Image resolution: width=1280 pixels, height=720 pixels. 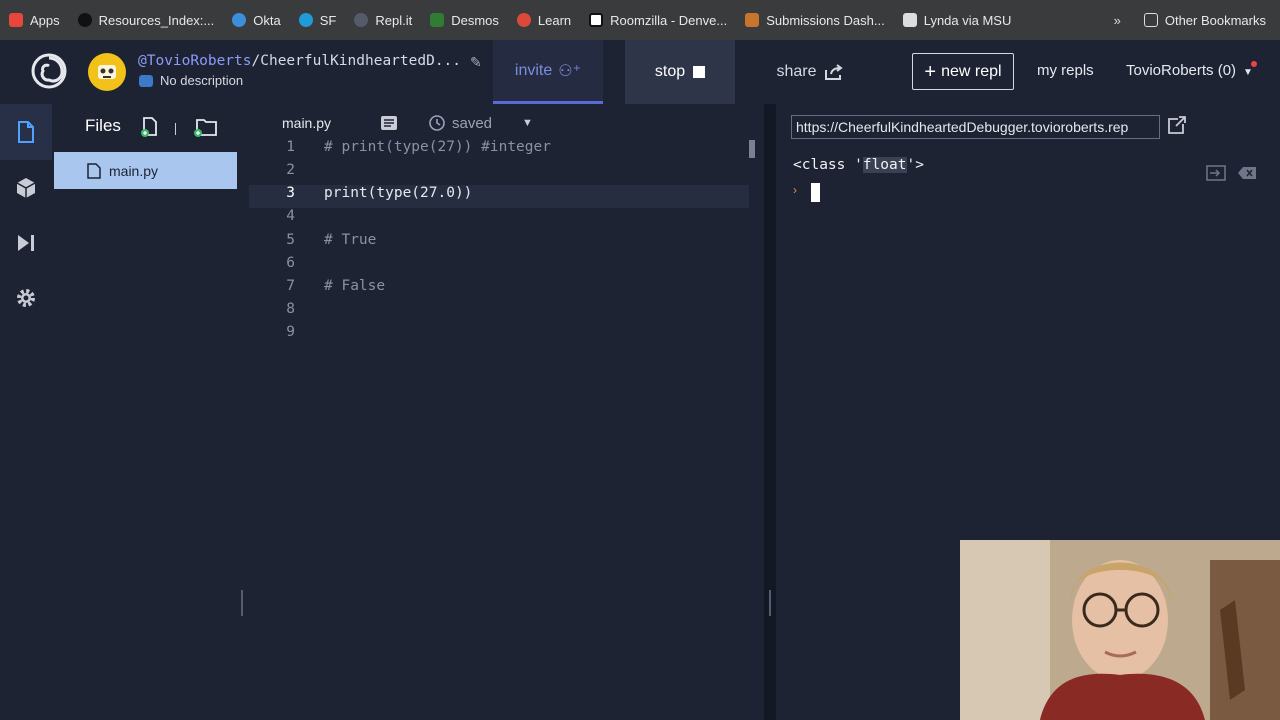 What do you see at coordinates (680, 72) in the screenshot?
I see `stop-button: stop` at bounding box center [680, 72].